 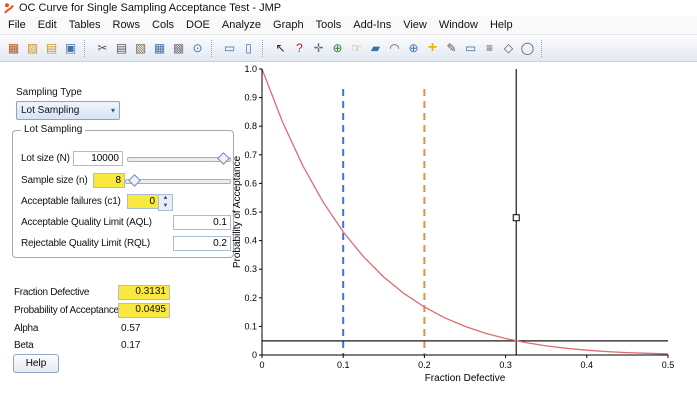 I want to click on slider-track, so click(x=179, y=159).